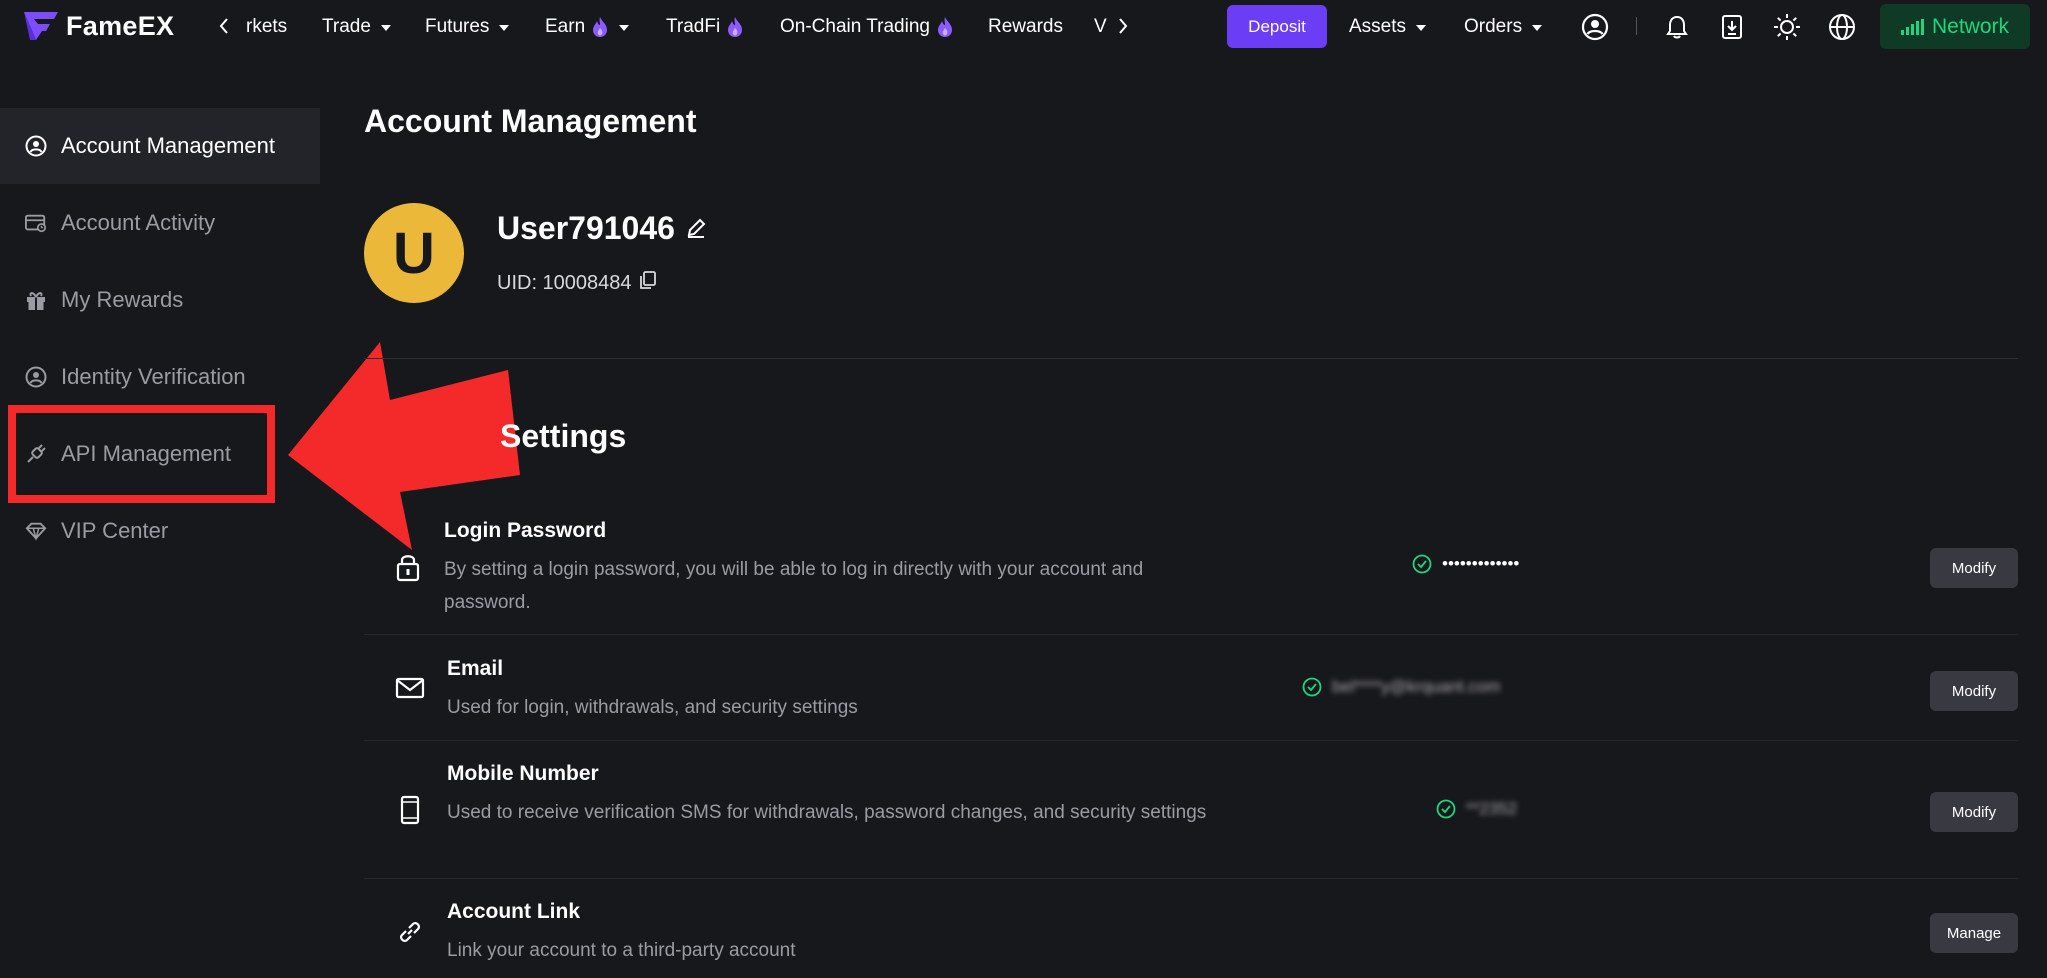 Image resolution: width=2047 pixels, height=978 pixels. What do you see at coordinates (1416, 686) in the screenshot?
I see `email-value: bel****y@krquant.com` at bounding box center [1416, 686].